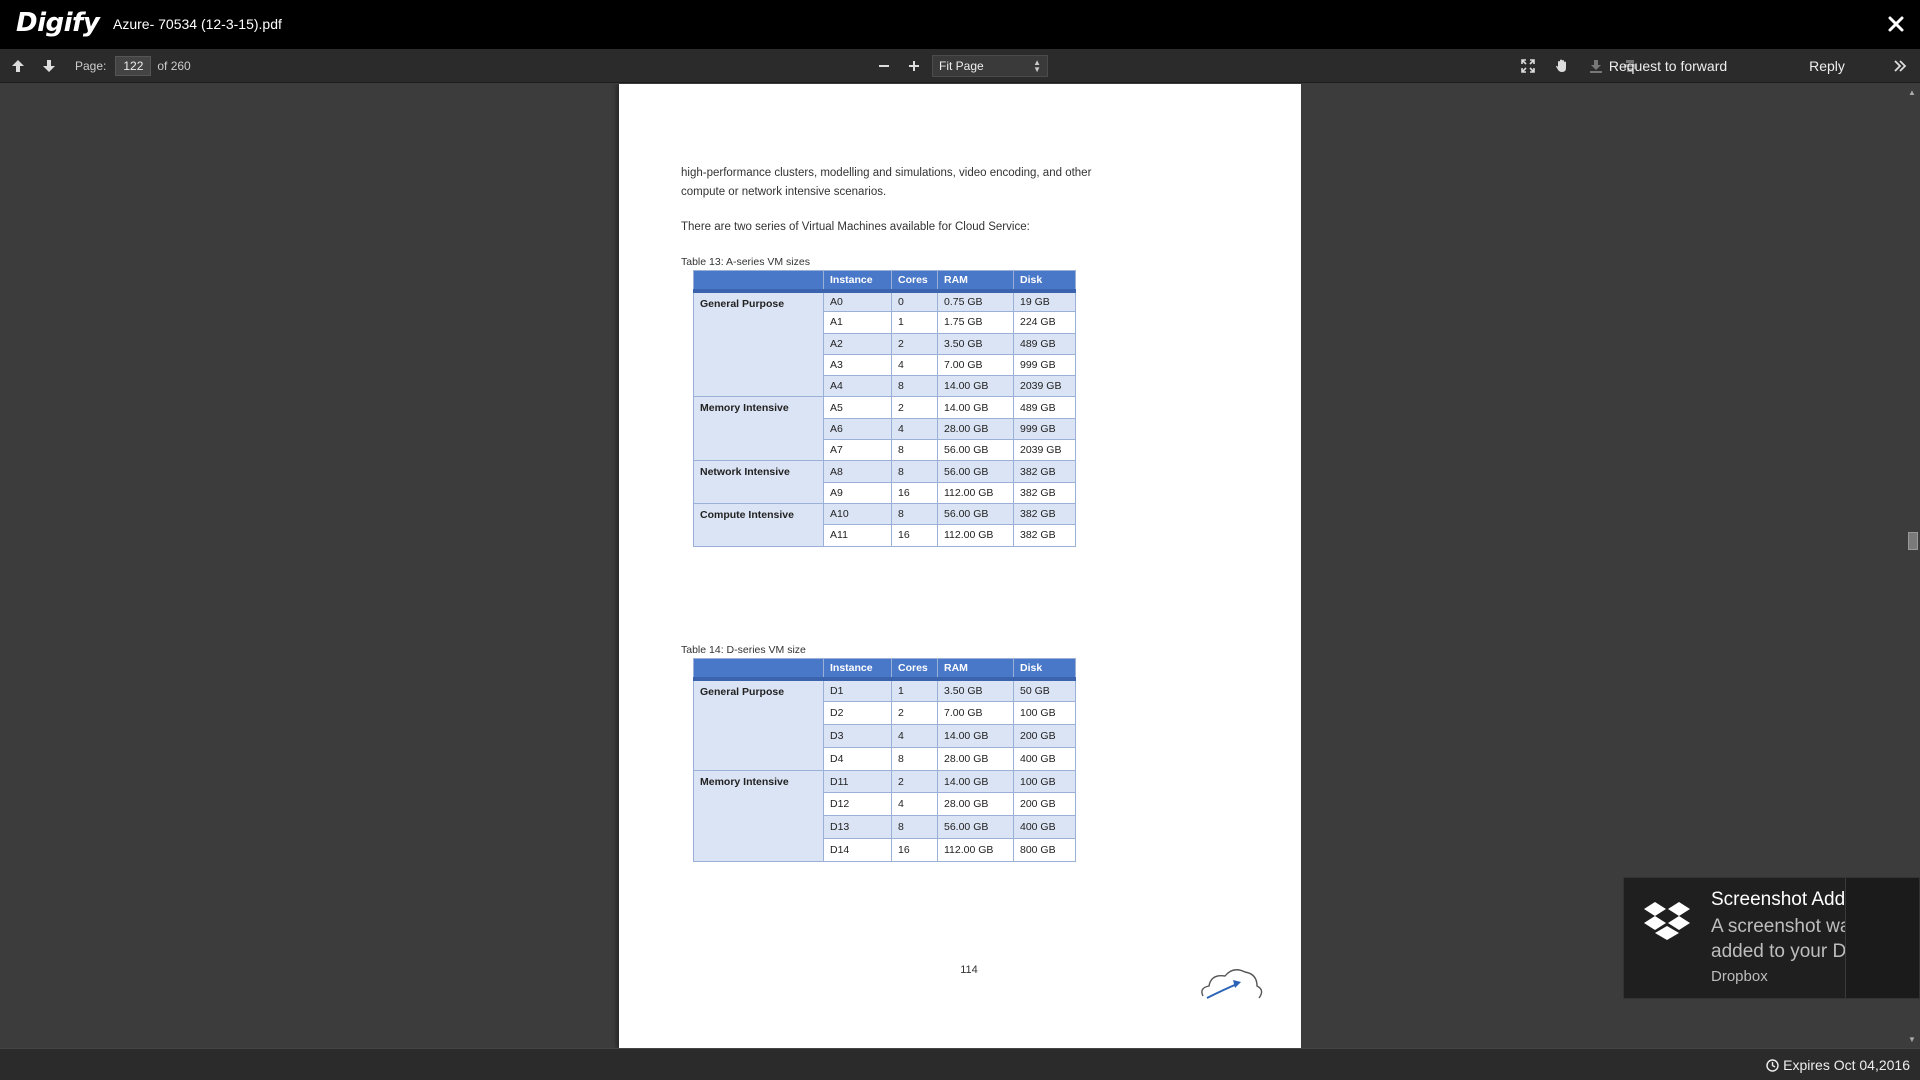  I want to click on disk-cell: 999 GB, so click(1044, 429).